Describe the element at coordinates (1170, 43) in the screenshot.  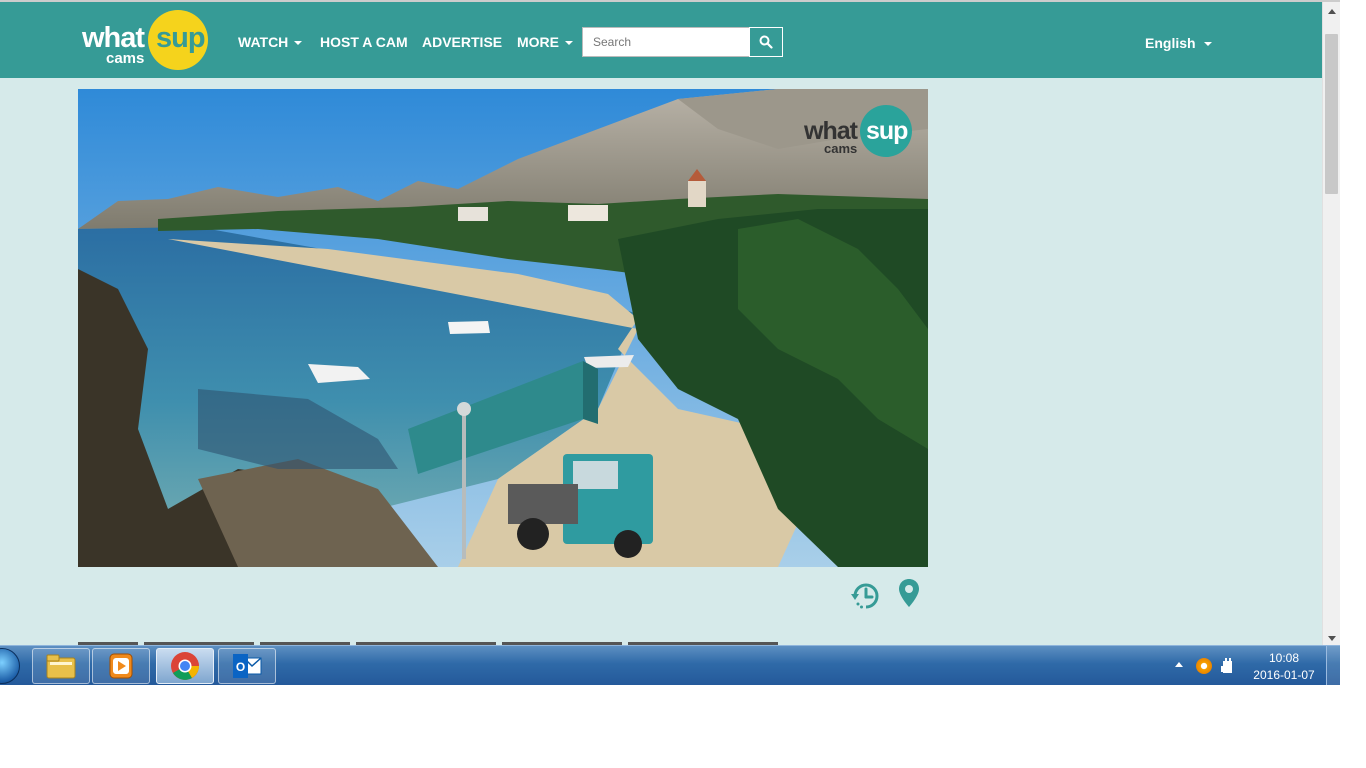
I see `language-label: English` at that location.